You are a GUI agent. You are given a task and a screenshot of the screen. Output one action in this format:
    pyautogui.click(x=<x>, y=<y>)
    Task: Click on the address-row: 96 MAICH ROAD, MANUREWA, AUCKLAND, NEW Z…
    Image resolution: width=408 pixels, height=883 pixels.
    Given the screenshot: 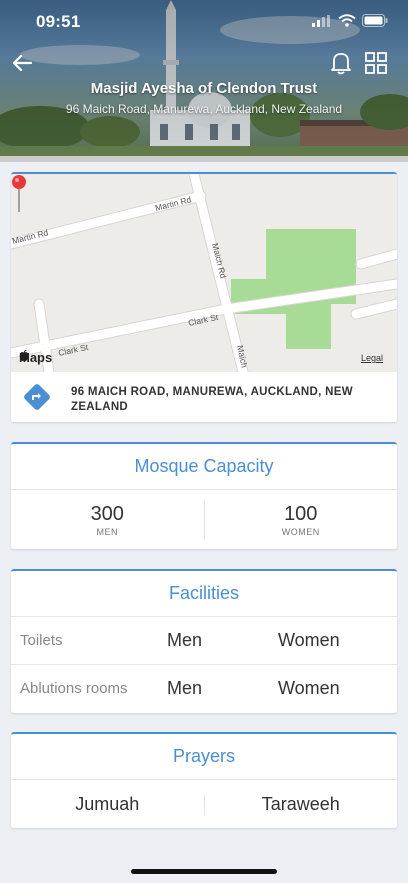 What is the action you would take?
    pyautogui.click(x=204, y=397)
    